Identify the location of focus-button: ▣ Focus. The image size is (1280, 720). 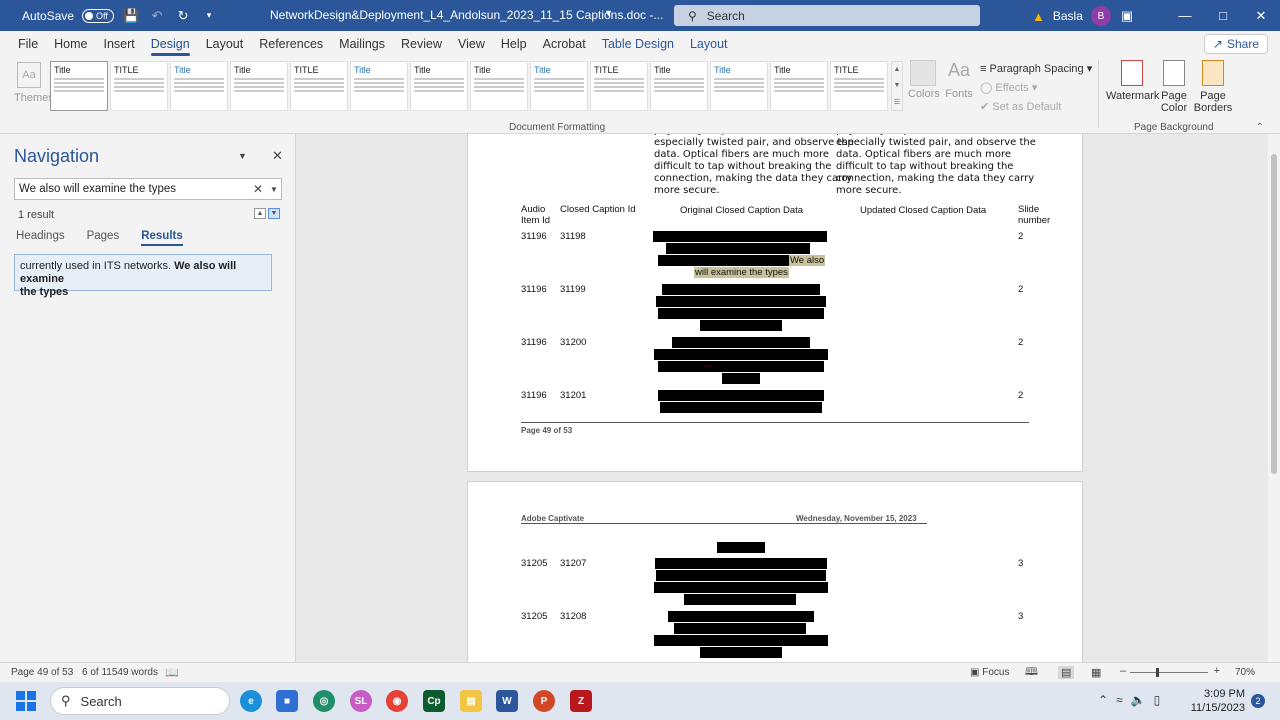
(989, 672).